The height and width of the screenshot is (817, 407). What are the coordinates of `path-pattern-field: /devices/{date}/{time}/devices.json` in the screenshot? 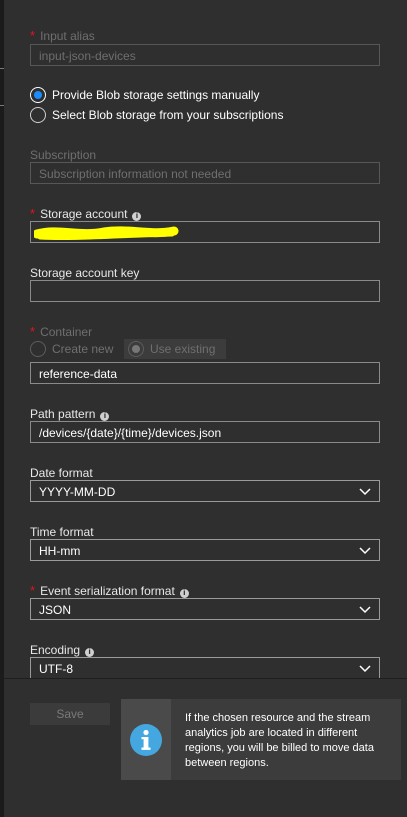 It's located at (205, 432).